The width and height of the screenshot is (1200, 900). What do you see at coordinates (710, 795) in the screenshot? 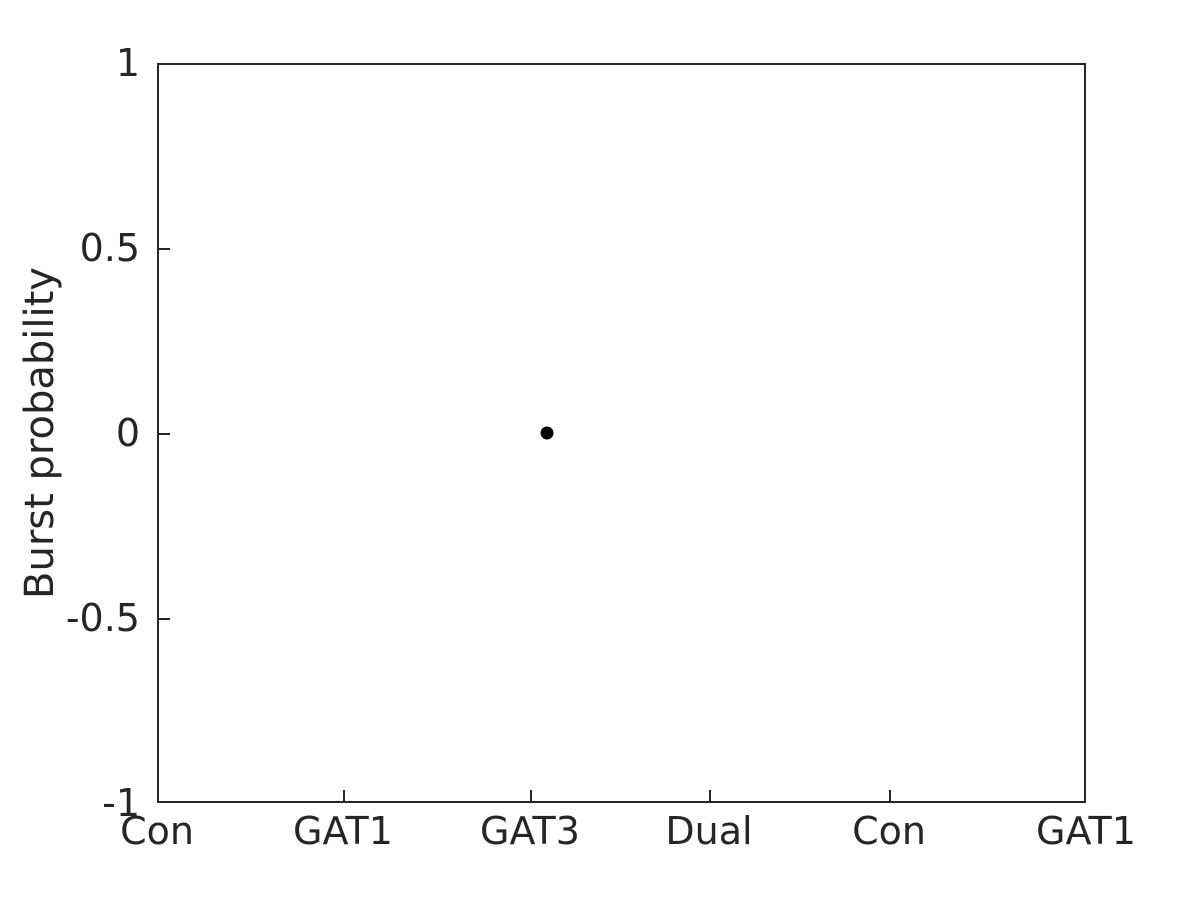
I see `x-tick-mark-dual` at bounding box center [710, 795].